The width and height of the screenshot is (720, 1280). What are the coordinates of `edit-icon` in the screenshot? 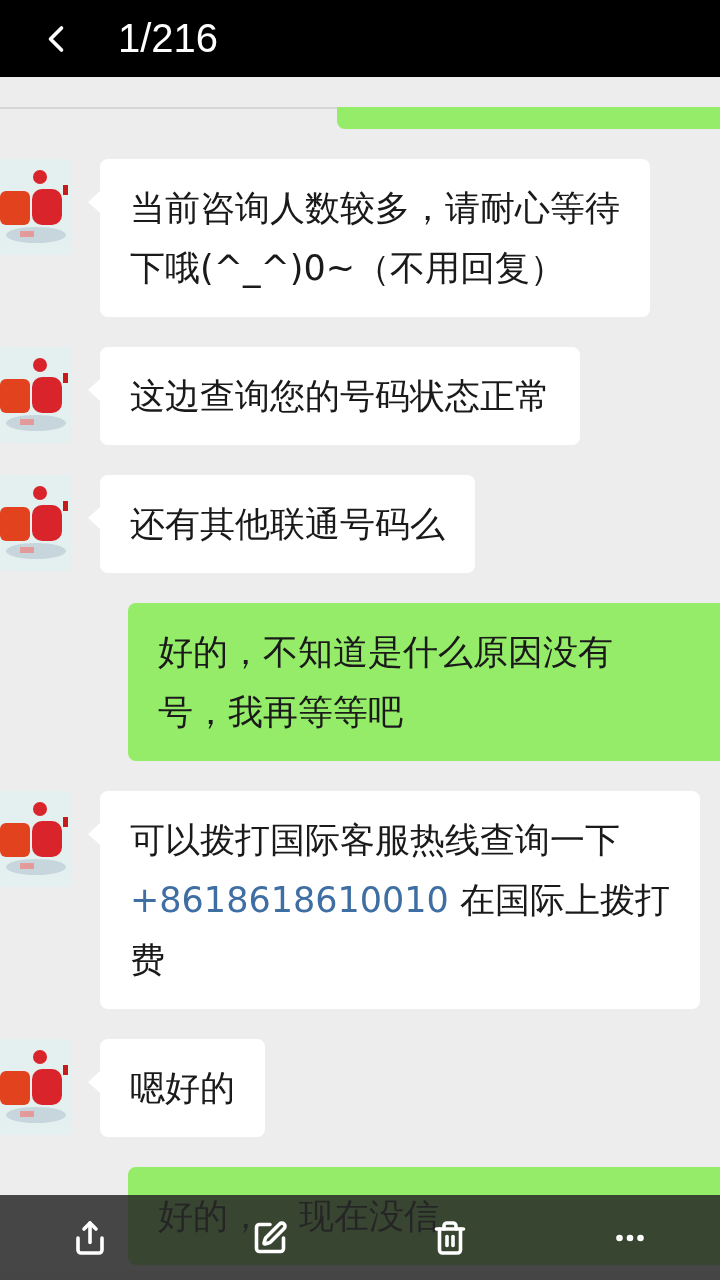 It's located at (270, 1237).